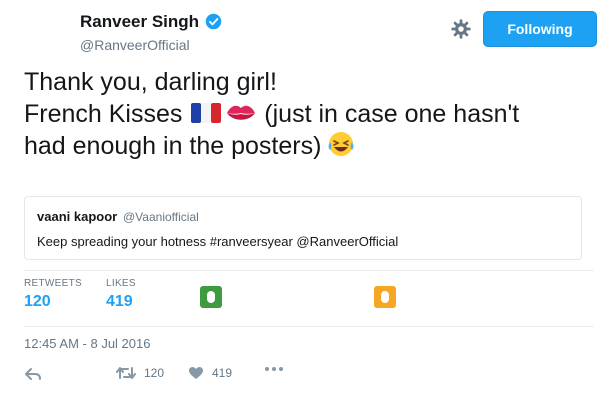 The height and width of the screenshot is (404, 611). What do you see at coordinates (341, 144) in the screenshot?
I see `laughing-tears-icon` at bounding box center [341, 144].